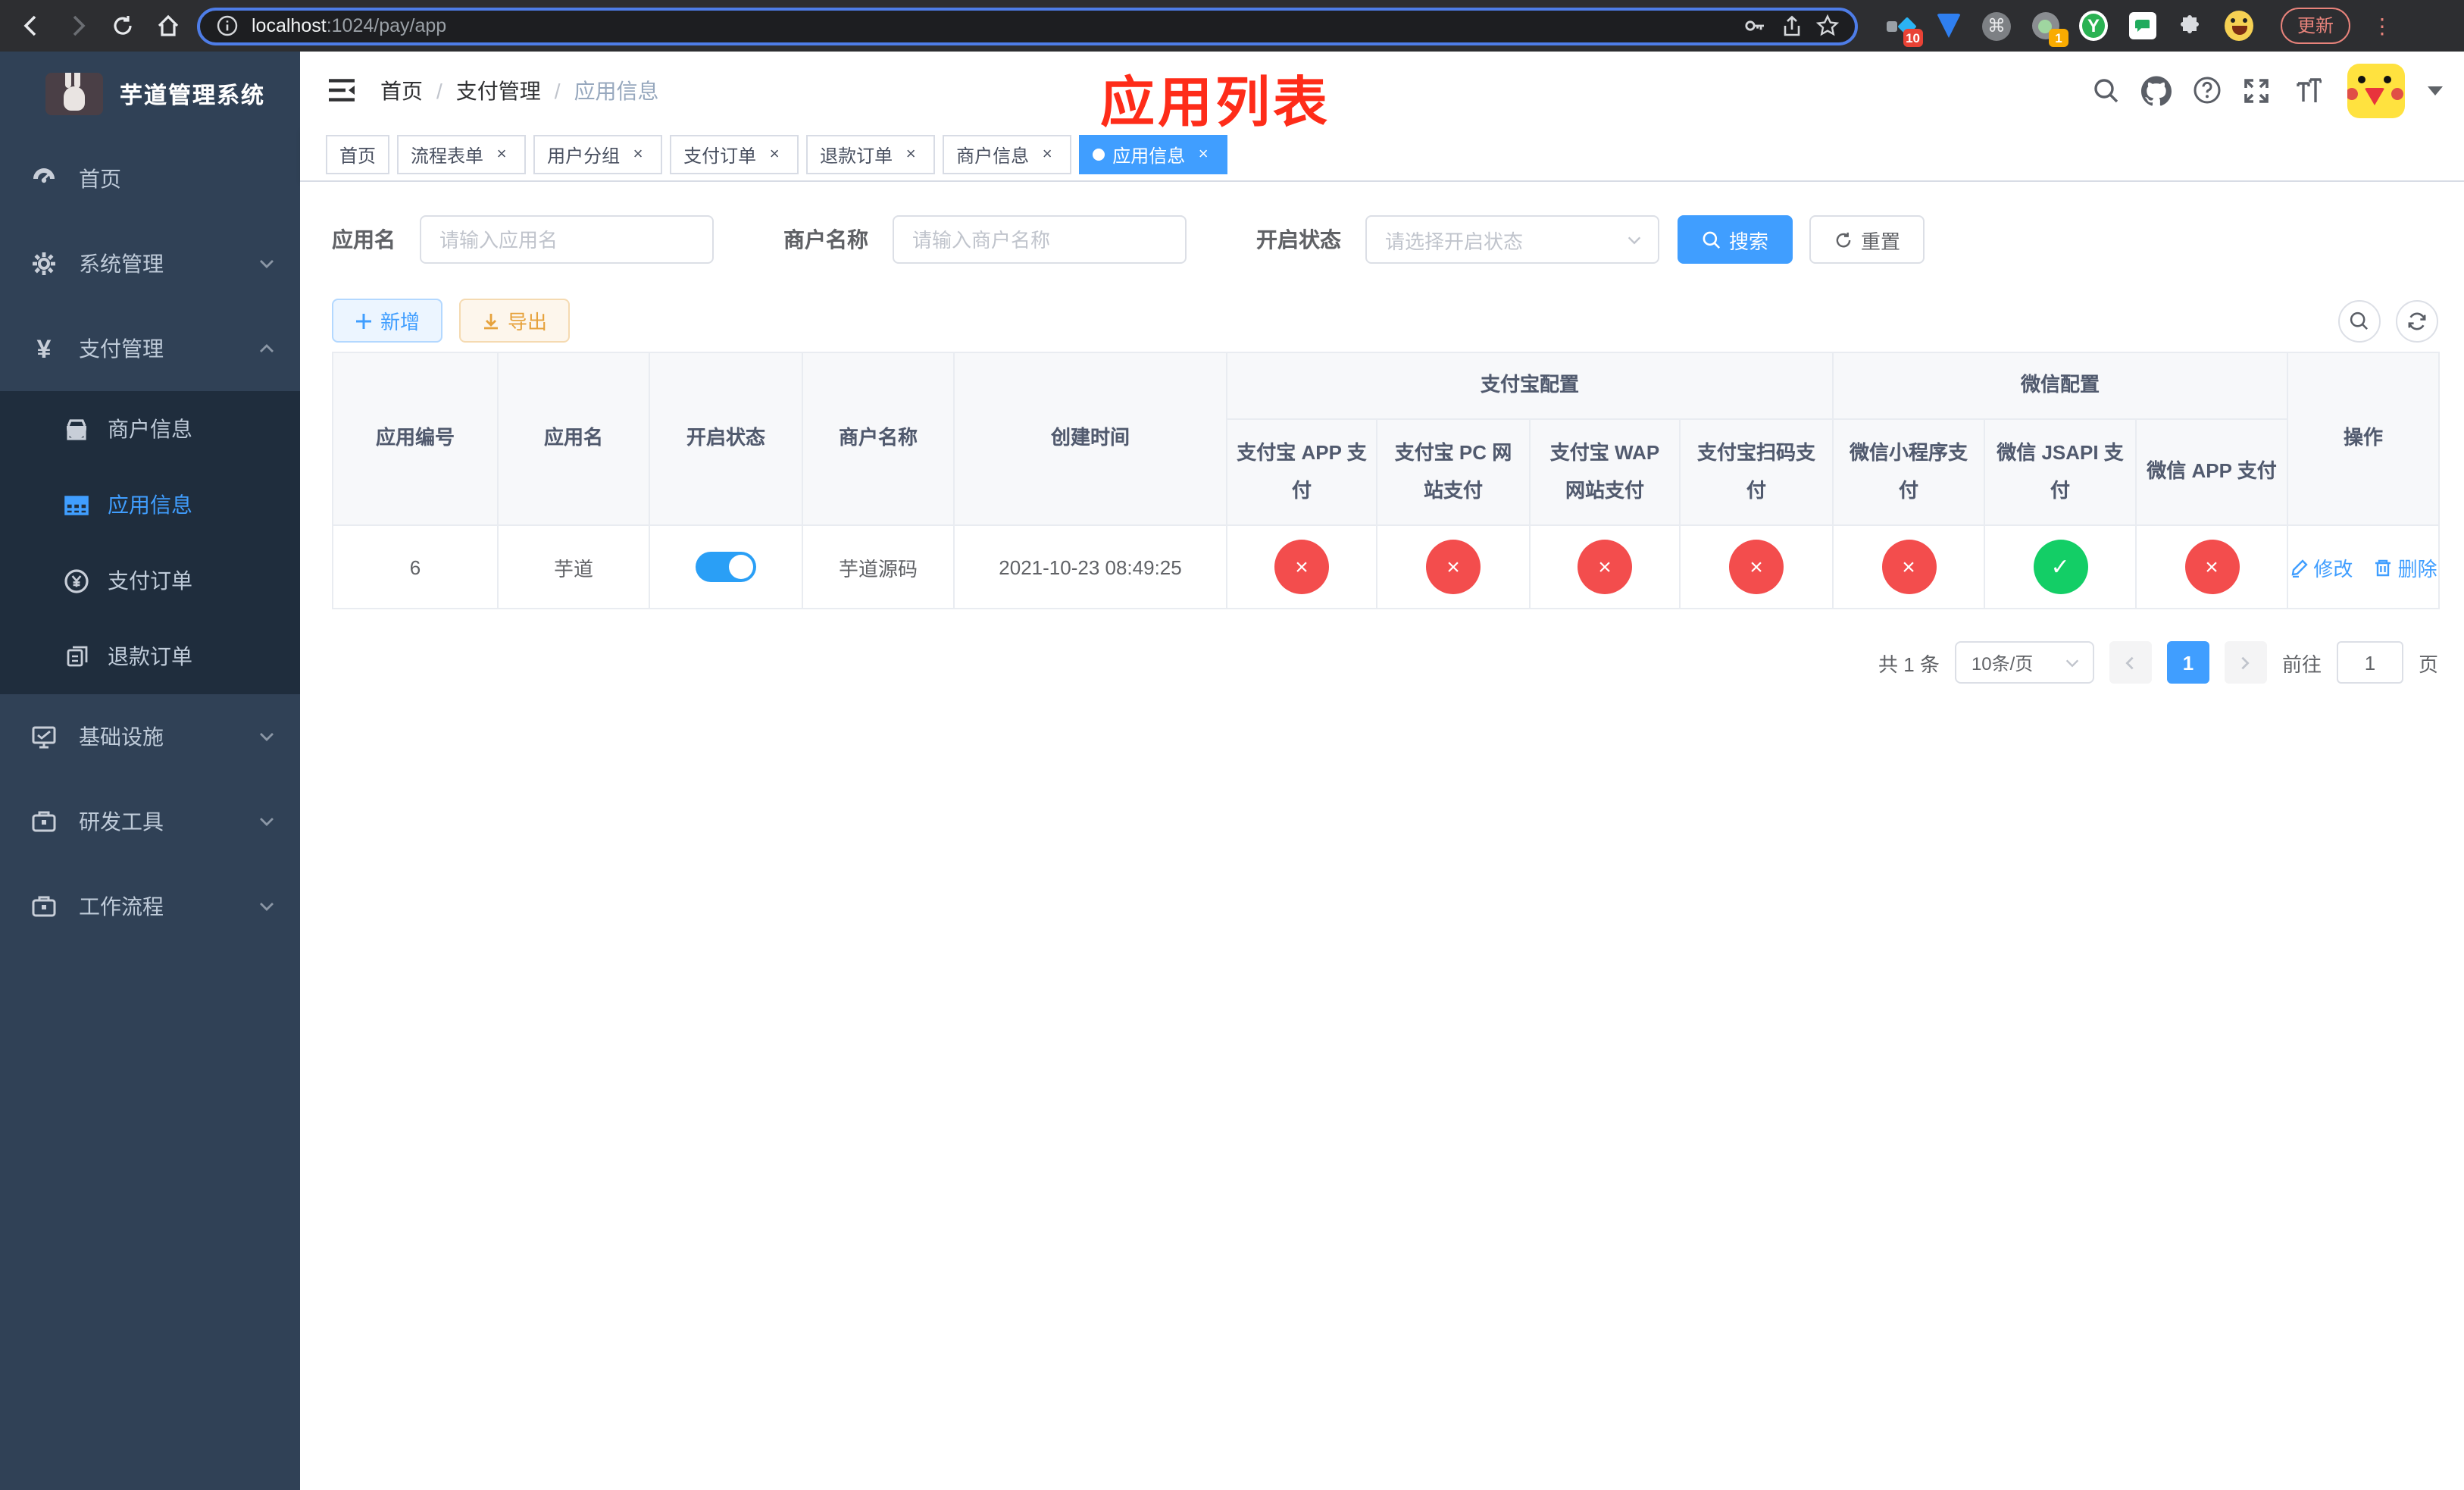 The width and height of the screenshot is (2464, 1490). What do you see at coordinates (2316, 26) in the screenshot?
I see `browser-update-button: 更新` at bounding box center [2316, 26].